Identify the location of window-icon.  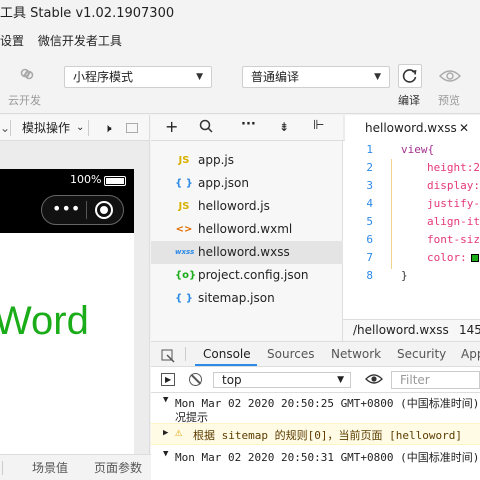
(132, 128).